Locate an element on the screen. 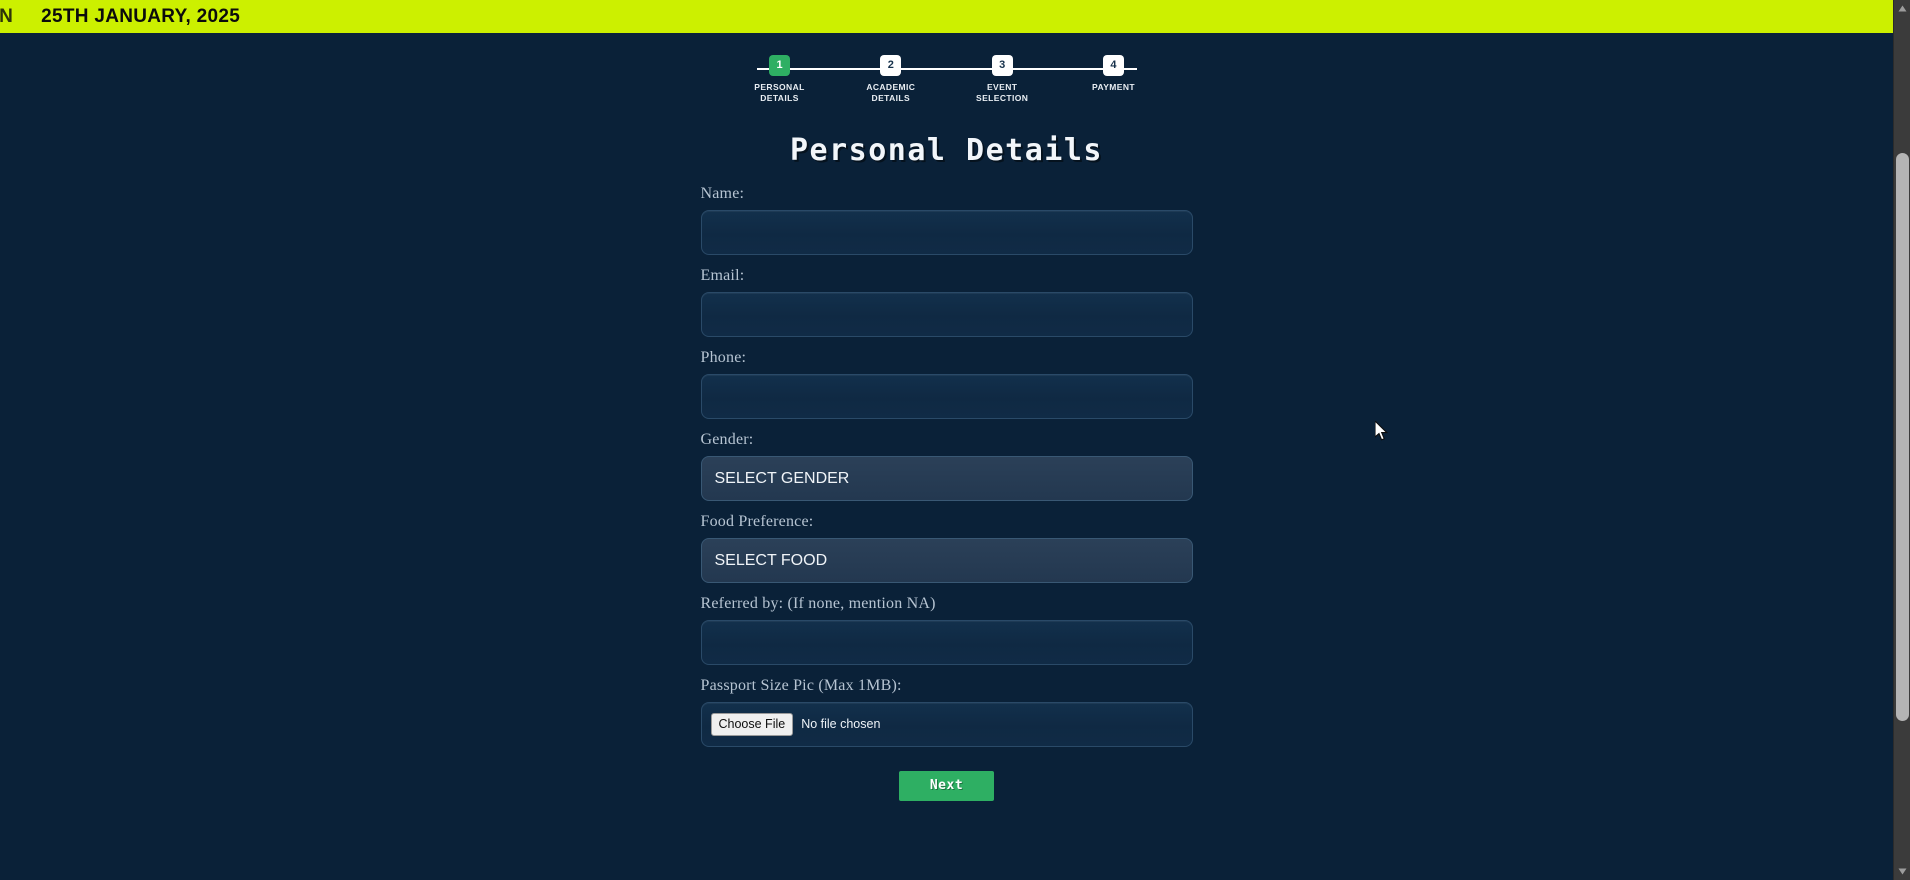 Image resolution: width=1910 pixels, height=880 pixels. field-referred-by: Referred by: (If none, mention NA) is located at coordinates (946, 629).